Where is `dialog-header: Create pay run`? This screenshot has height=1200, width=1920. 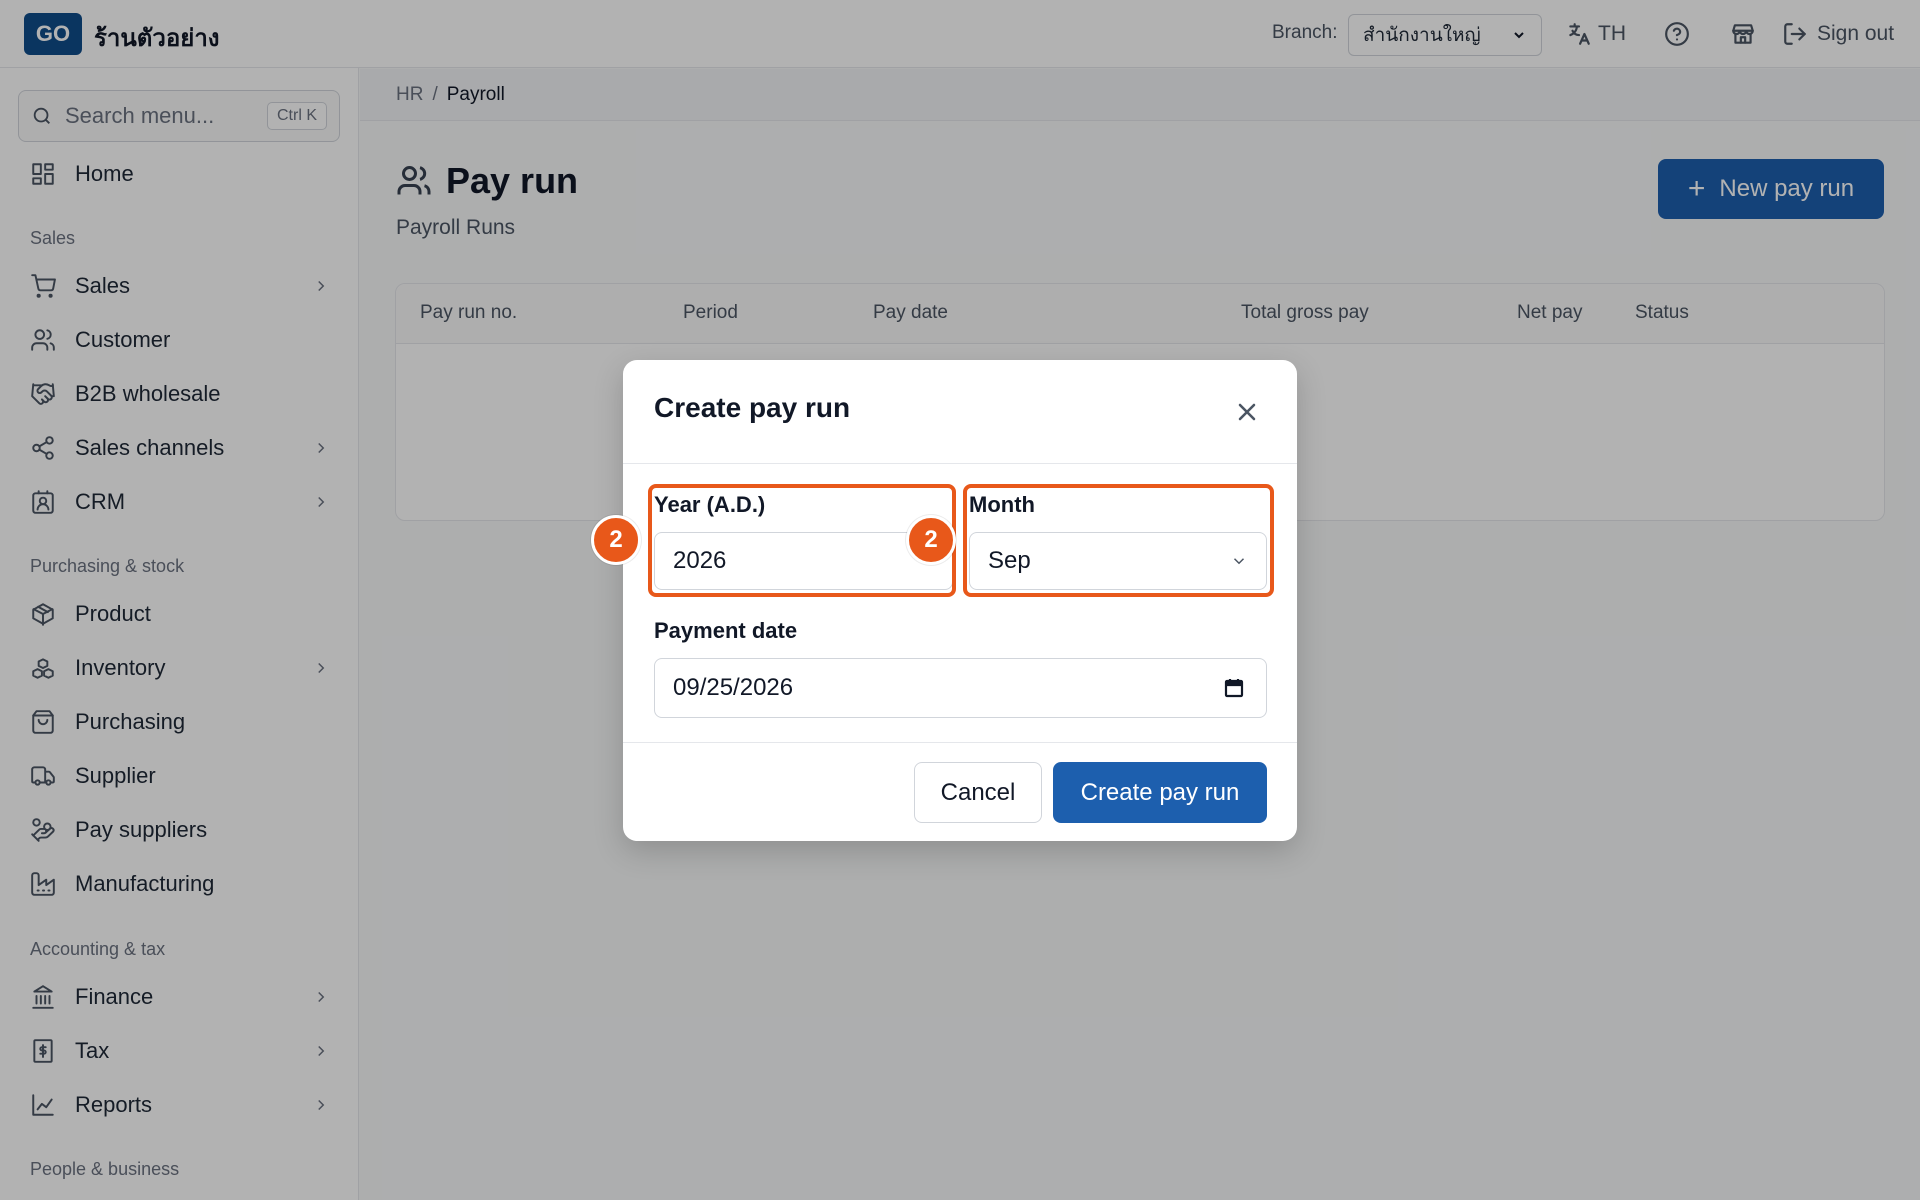
dialog-header: Create pay run is located at coordinates (960, 412).